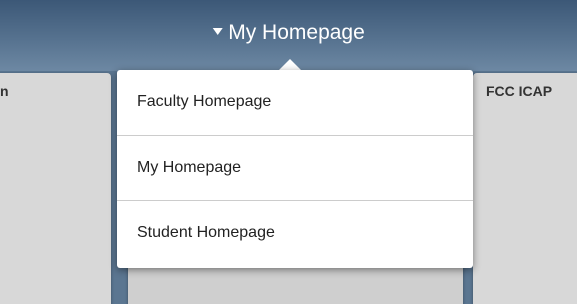 This screenshot has height=304, width=577. Describe the element at coordinates (519, 91) in the screenshot. I see `tile-title: FCC ICAP` at that location.